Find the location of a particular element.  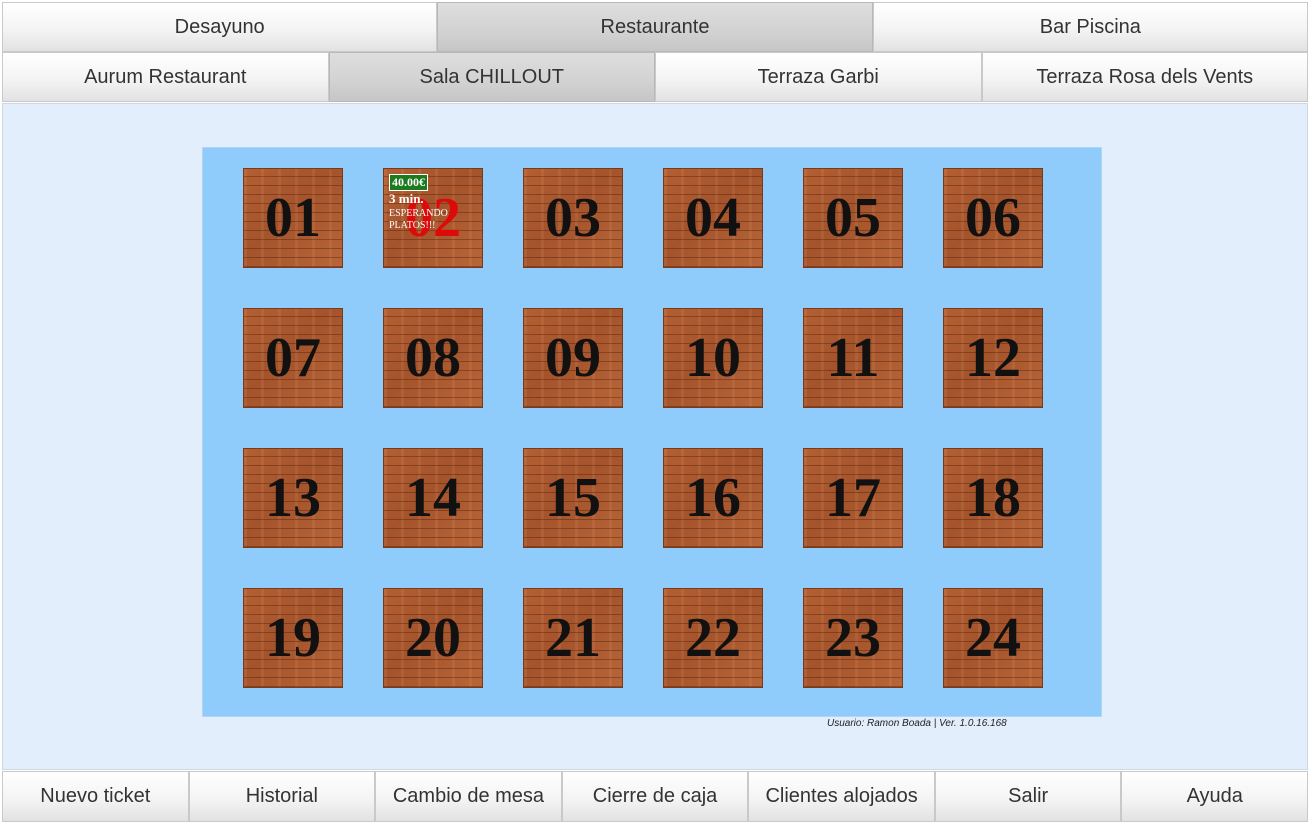

table-01: 01 is located at coordinates (293, 218).